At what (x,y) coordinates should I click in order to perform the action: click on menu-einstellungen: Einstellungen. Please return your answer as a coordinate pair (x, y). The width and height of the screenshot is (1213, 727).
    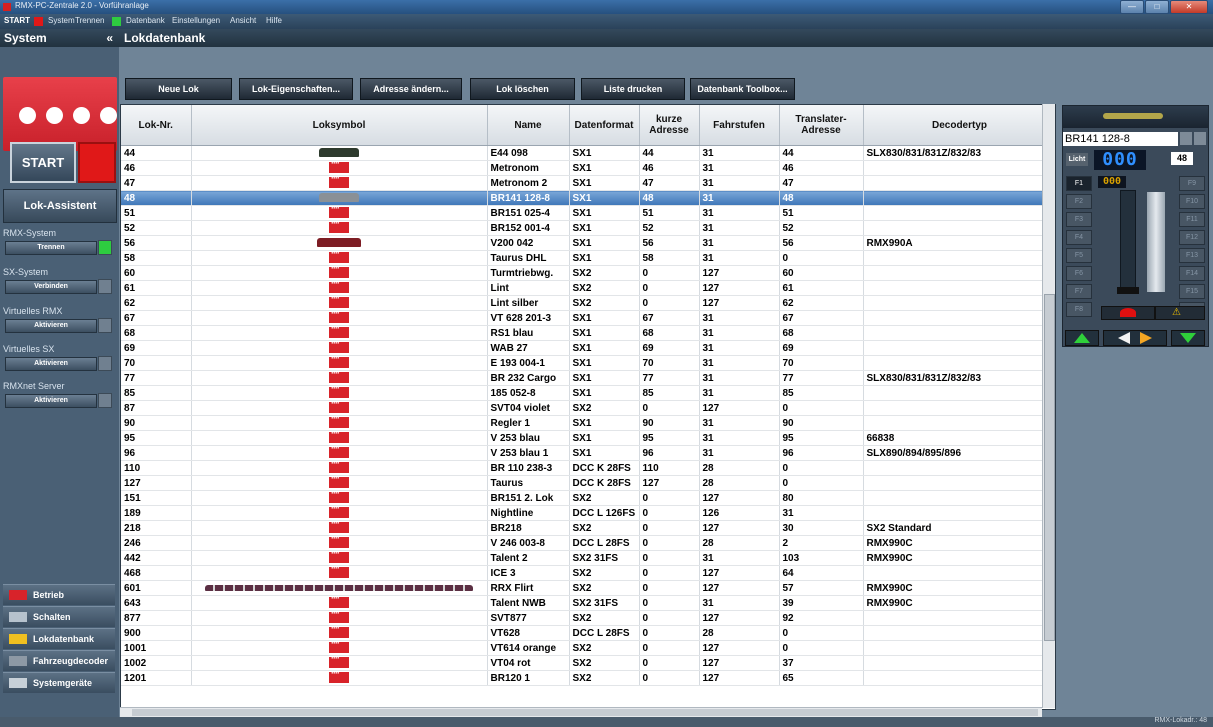
    Looking at the image, I should click on (196, 20).